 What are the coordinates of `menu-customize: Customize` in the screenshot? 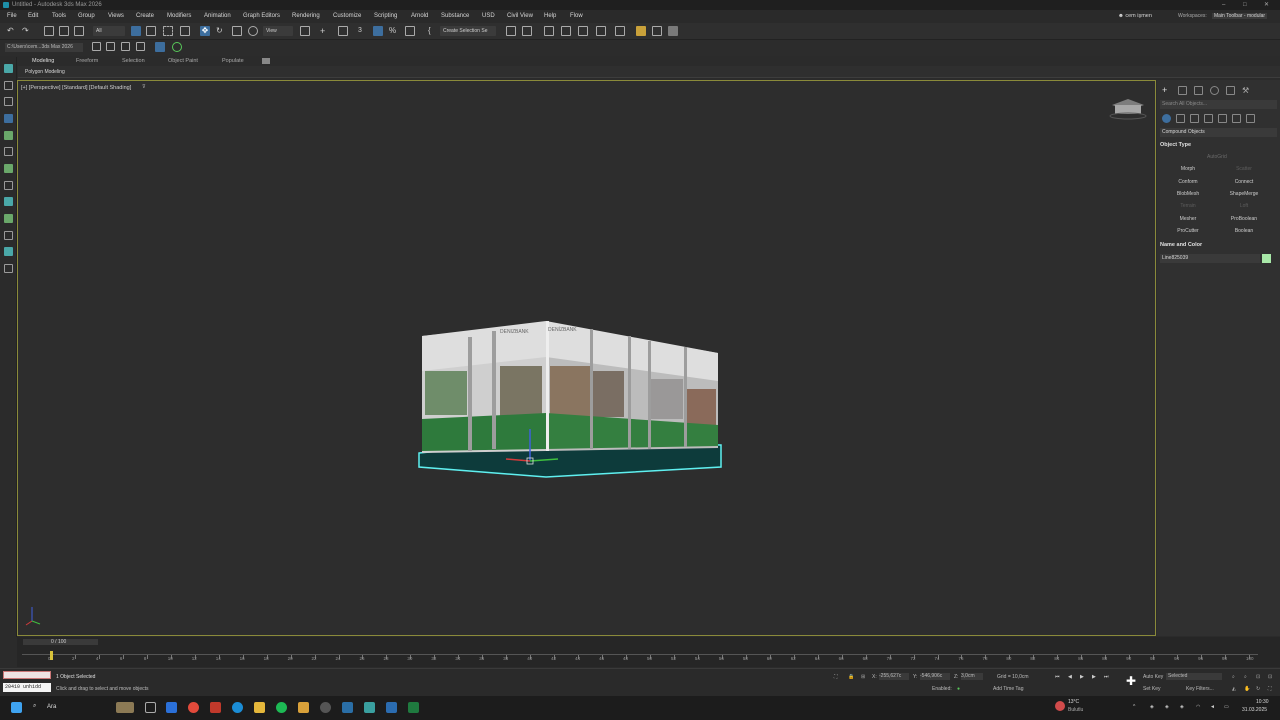 It's located at (347, 16).